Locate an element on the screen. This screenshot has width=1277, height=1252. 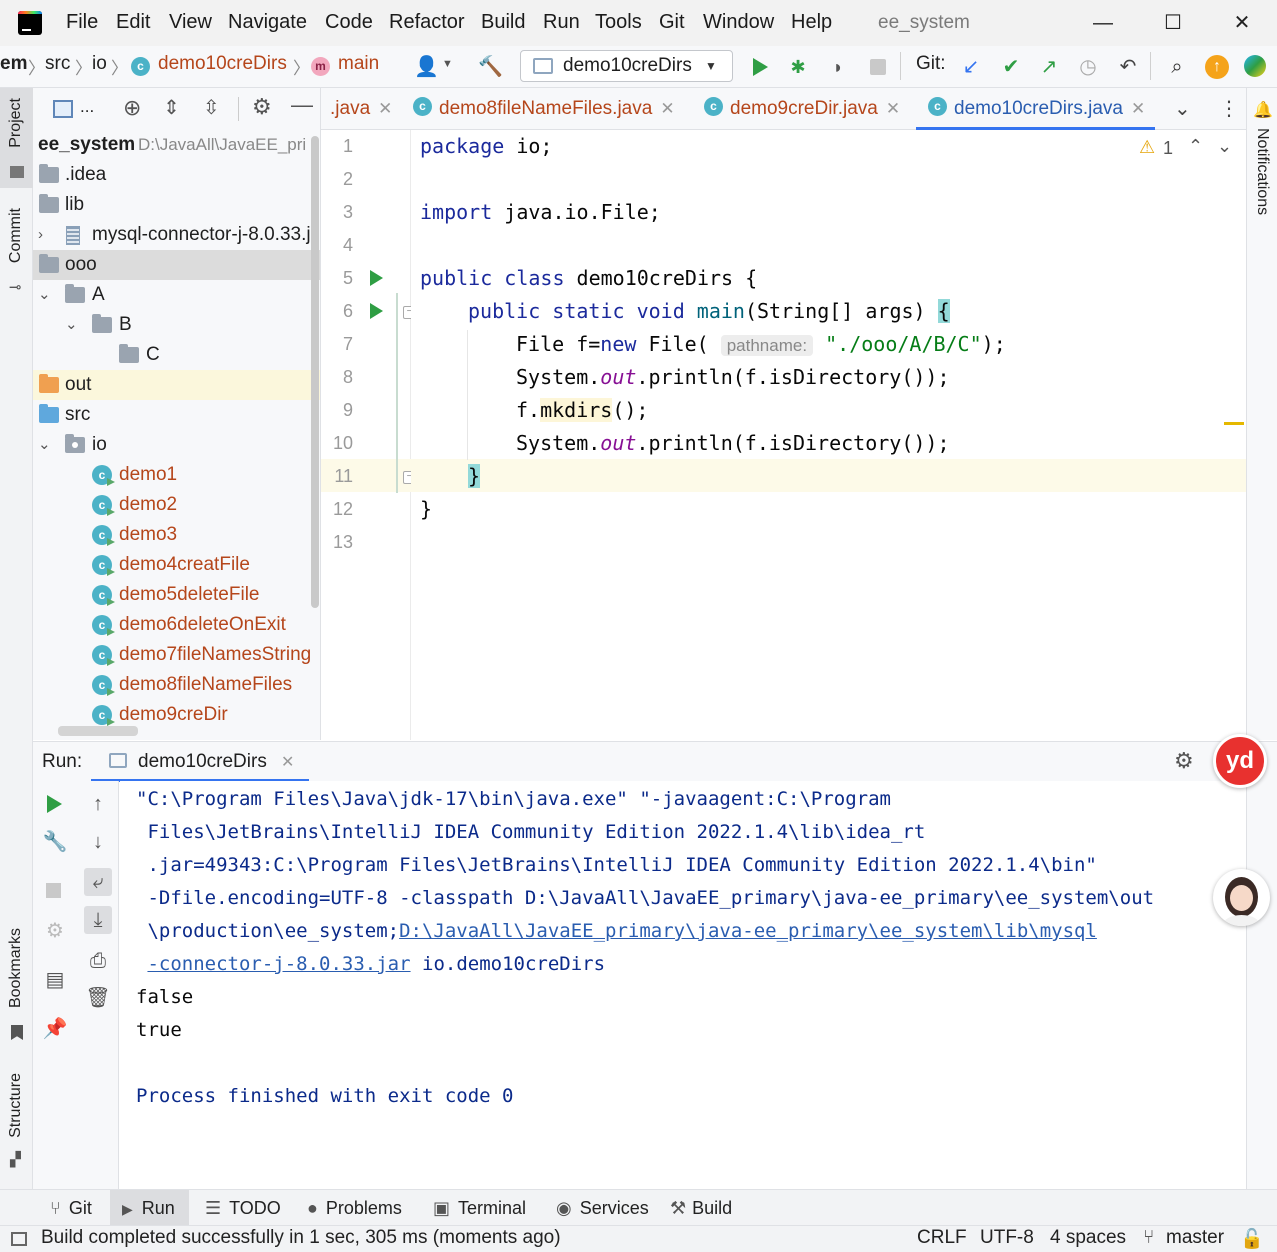
tree-item-out: out is located at coordinates (176, 385).